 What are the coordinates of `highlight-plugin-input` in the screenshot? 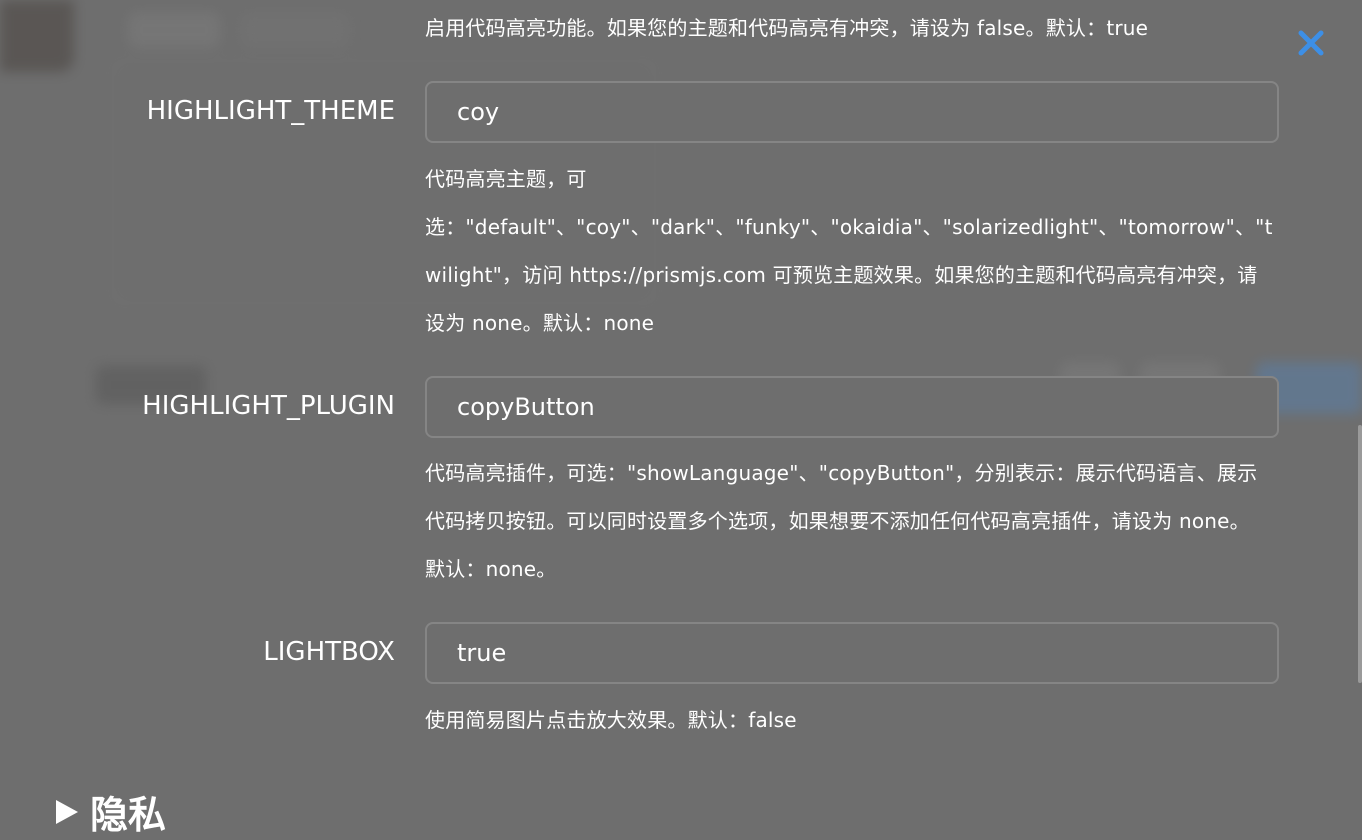 It's located at (852, 407).